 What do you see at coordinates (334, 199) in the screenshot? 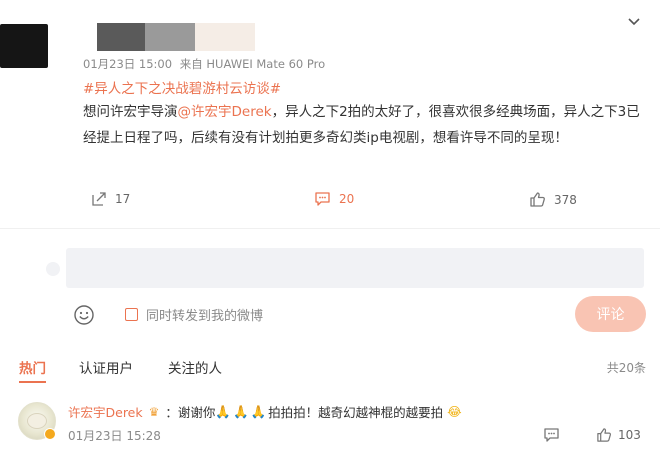
I see `comment-button: 20` at bounding box center [334, 199].